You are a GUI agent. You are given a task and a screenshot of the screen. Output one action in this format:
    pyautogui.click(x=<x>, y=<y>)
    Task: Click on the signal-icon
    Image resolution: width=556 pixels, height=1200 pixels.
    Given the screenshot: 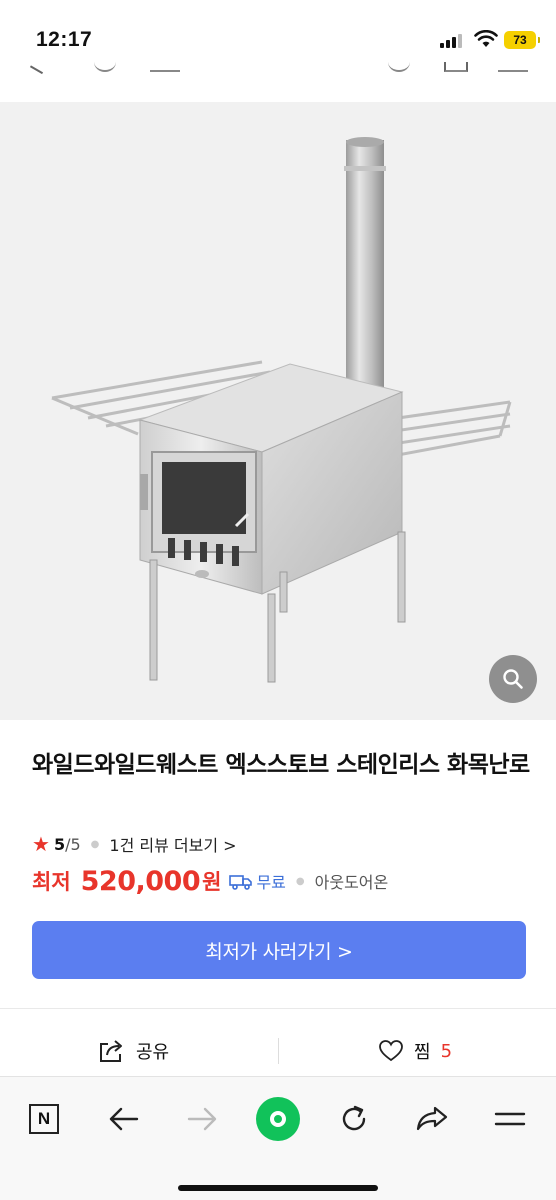 What is the action you would take?
    pyautogui.click(x=453, y=41)
    